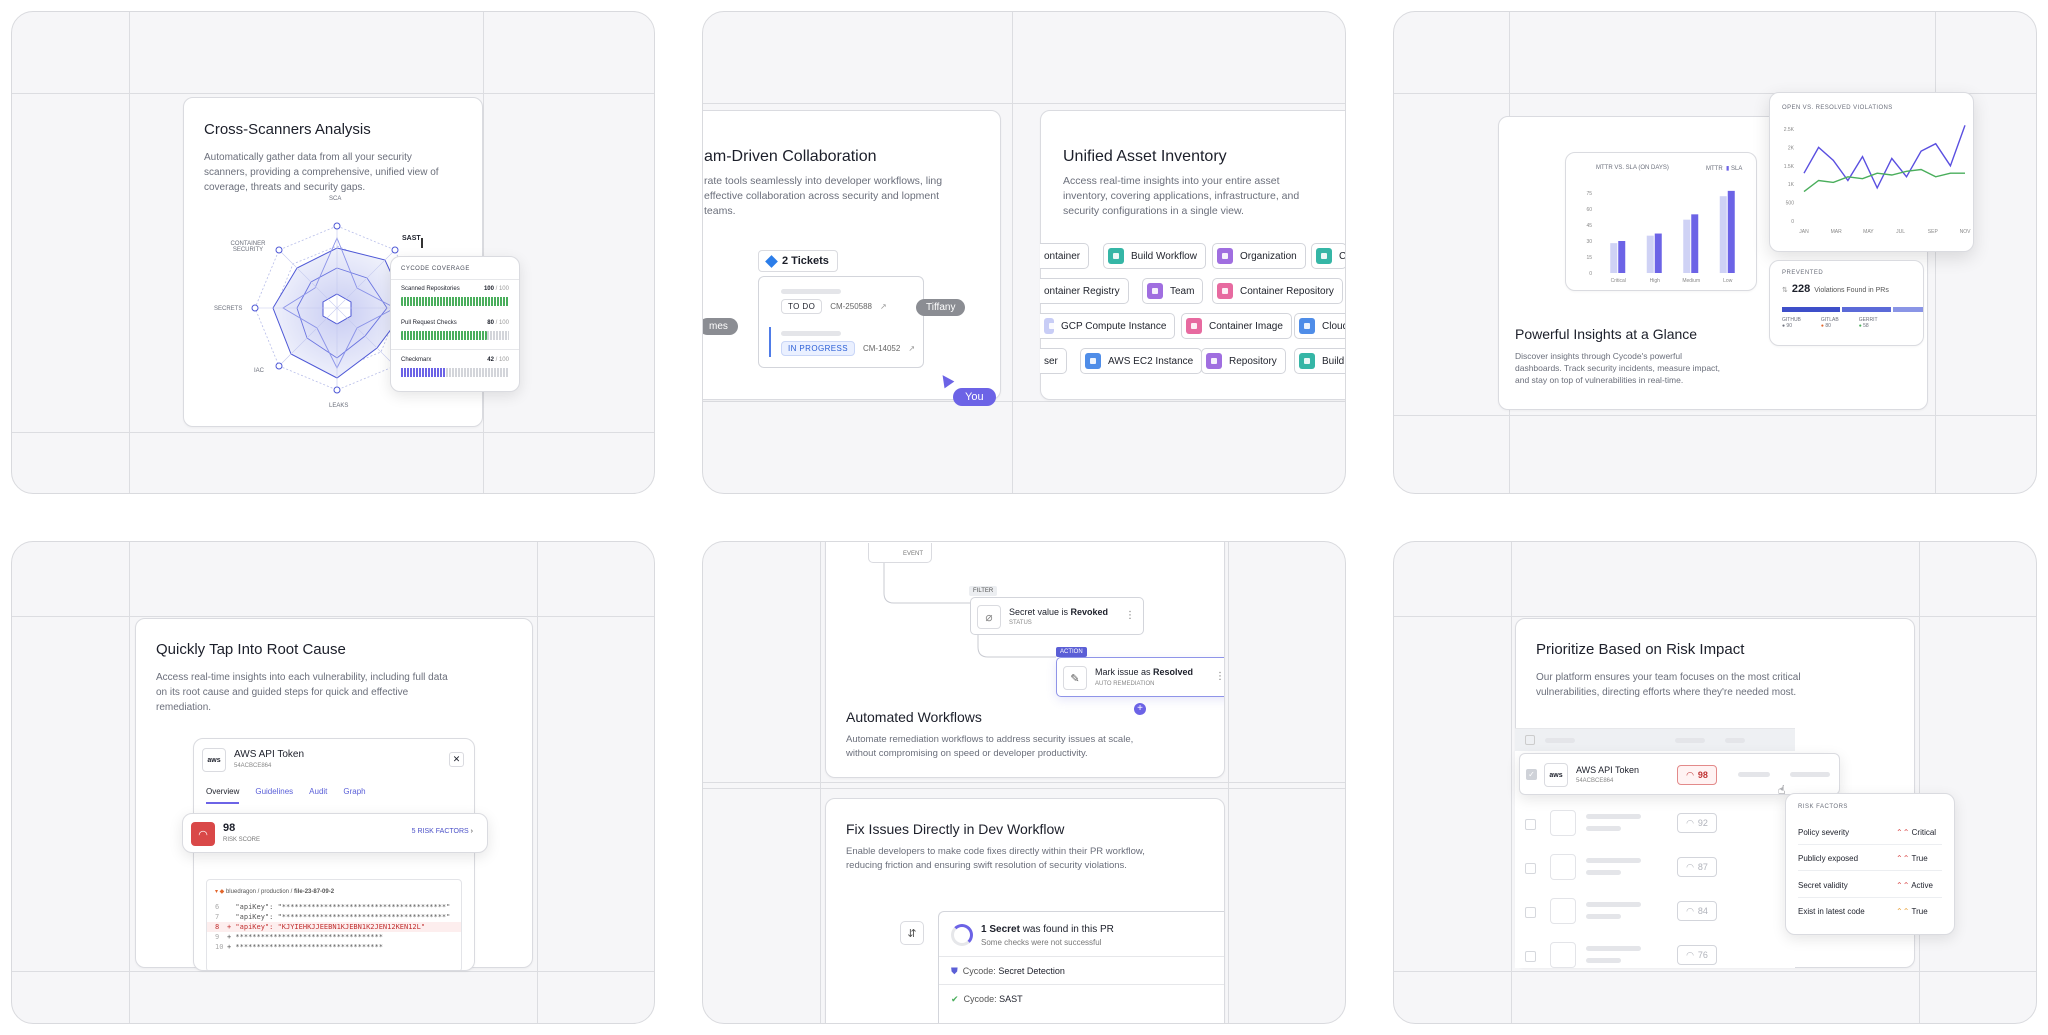  Describe the element at coordinates (1008, 971) in the screenshot. I see `check-secret-detection: ⛊ Cycode: Secret Detection` at that location.